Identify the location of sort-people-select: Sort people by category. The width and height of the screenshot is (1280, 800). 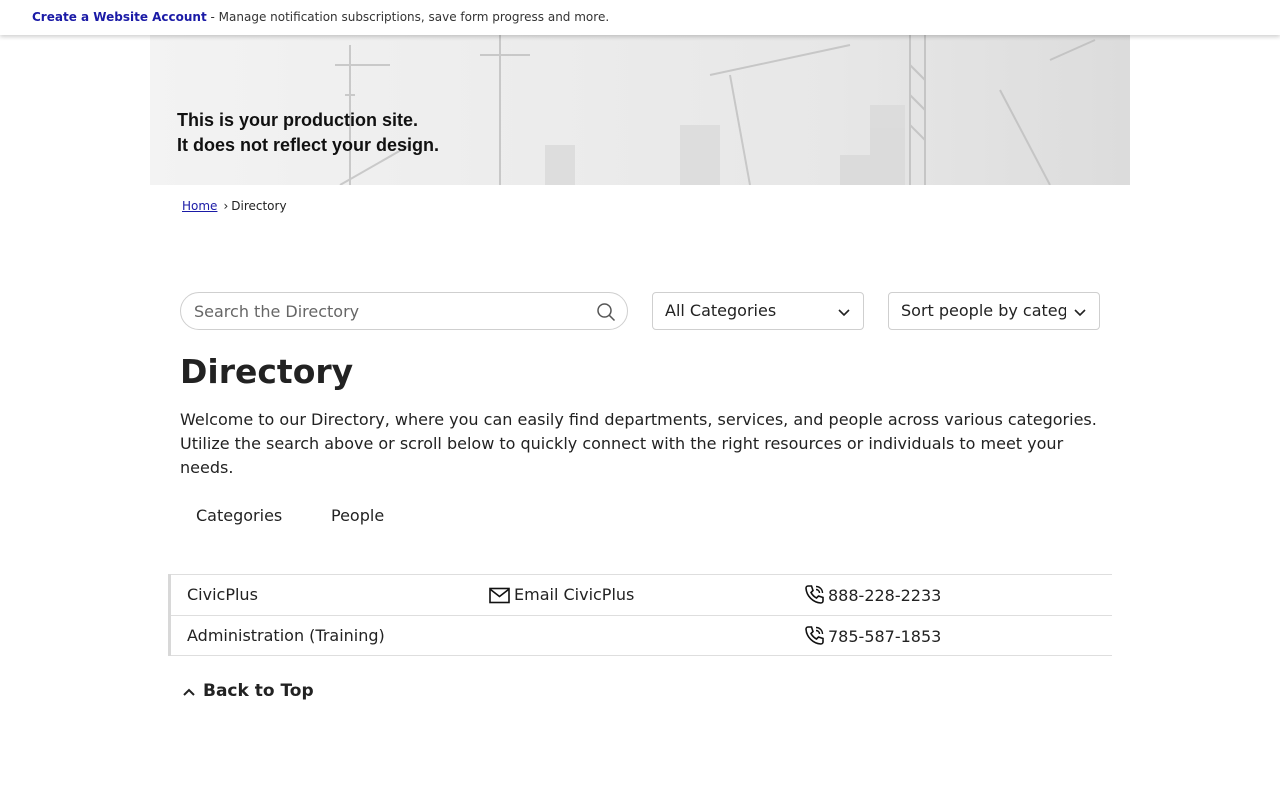
(994, 311).